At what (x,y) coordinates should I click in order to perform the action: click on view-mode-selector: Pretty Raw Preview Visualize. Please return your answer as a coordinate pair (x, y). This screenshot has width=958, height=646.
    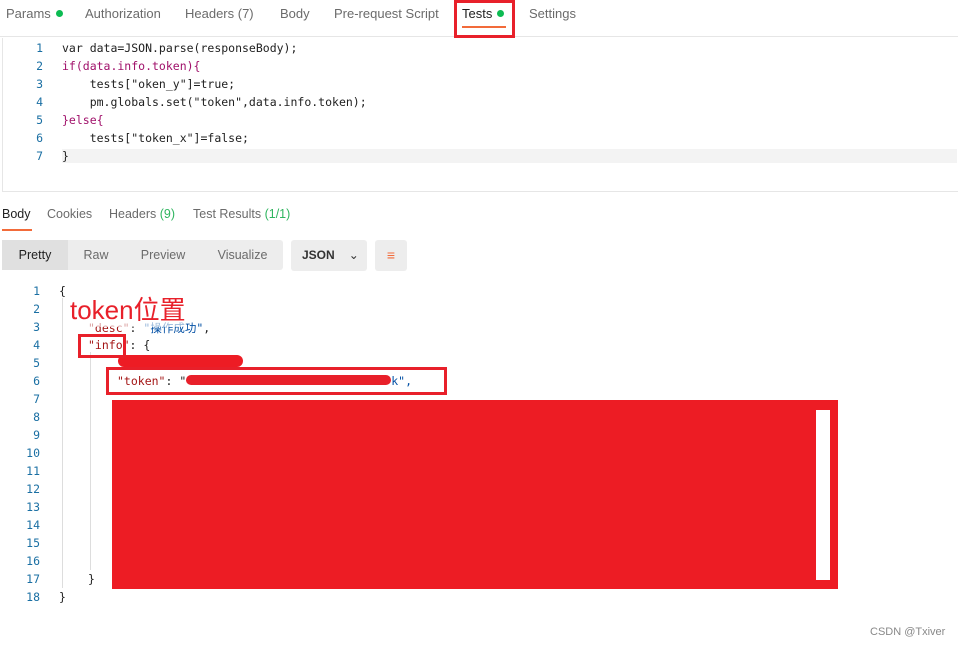
    Looking at the image, I should click on (142, 255).